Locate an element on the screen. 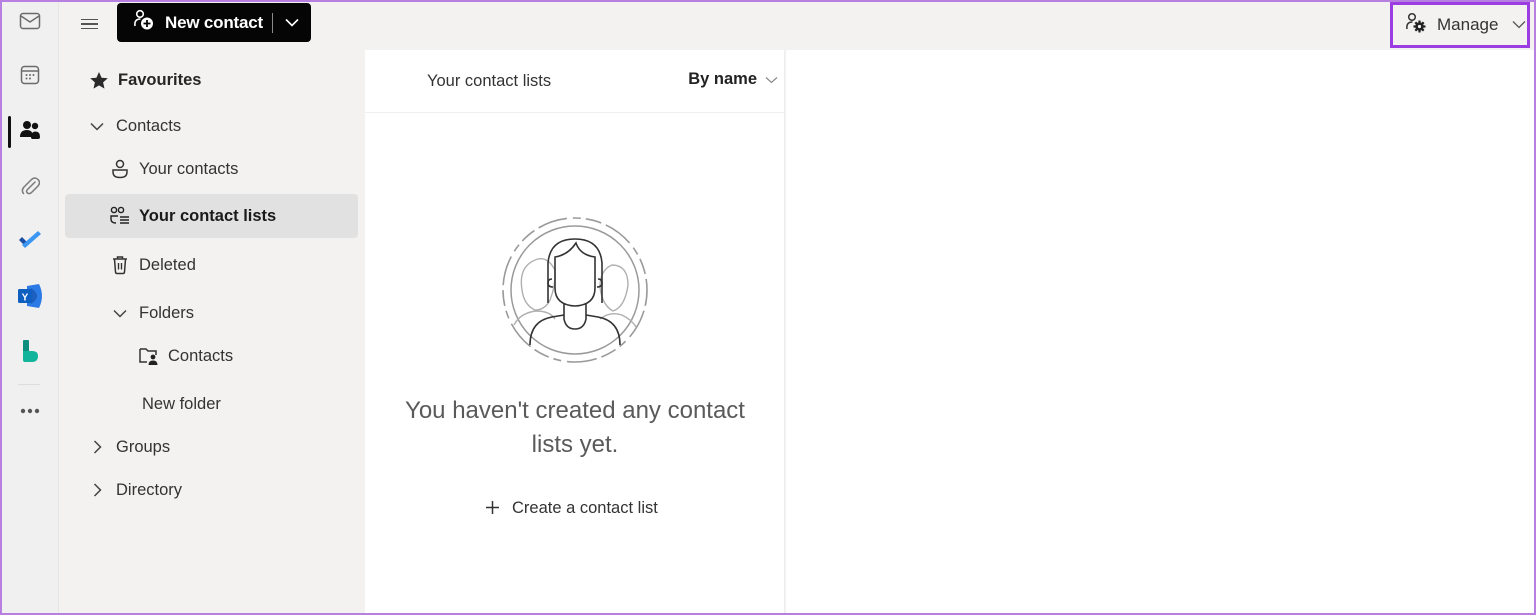  calendar-icon is located at coordinates (30, 77).